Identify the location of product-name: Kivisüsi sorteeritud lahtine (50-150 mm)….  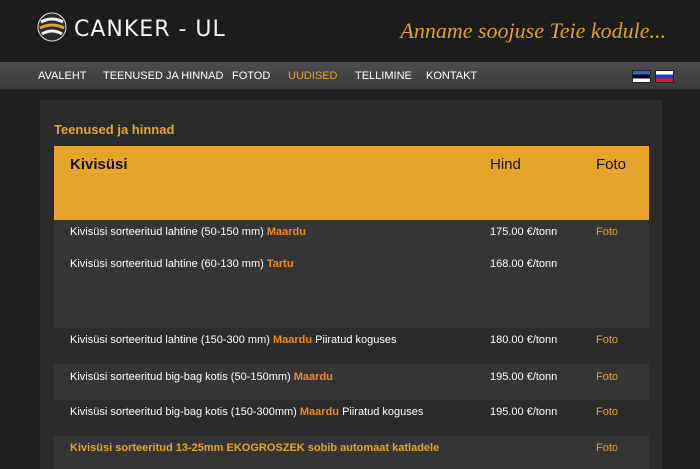
(188, 232).